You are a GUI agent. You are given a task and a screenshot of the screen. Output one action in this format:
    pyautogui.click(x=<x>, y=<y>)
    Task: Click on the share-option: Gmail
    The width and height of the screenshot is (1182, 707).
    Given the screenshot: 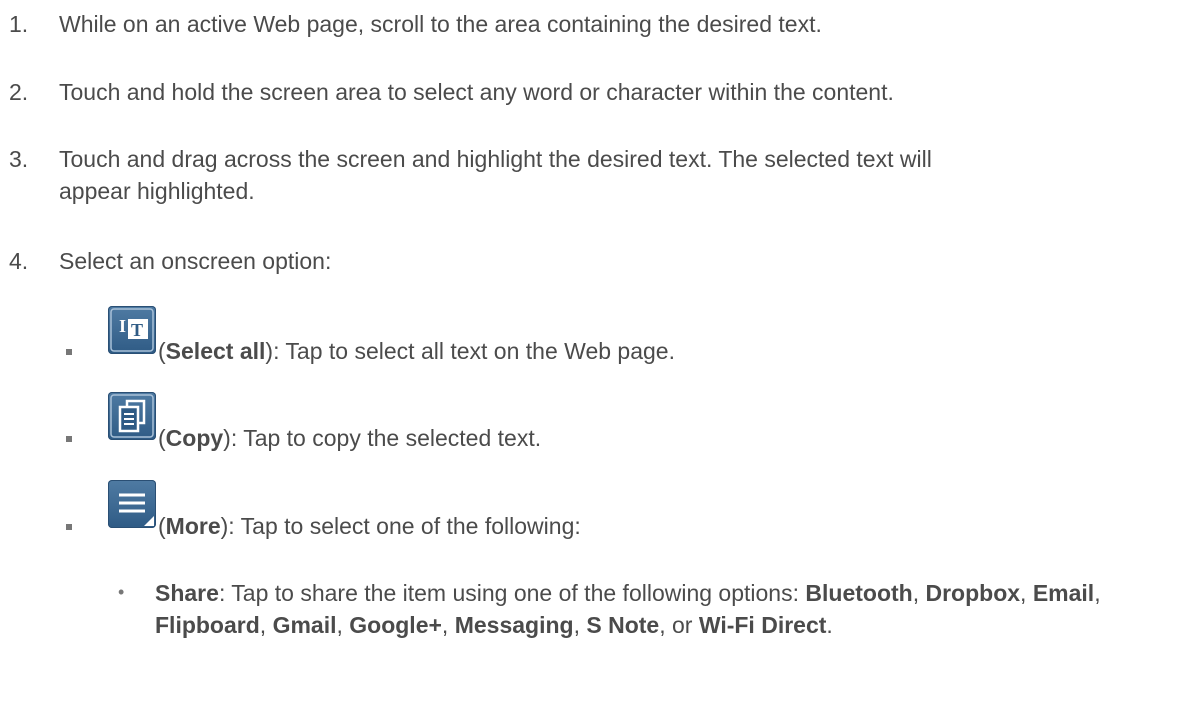 What is the action you would take?
    pyautogui.click(x=304, y=625)
    